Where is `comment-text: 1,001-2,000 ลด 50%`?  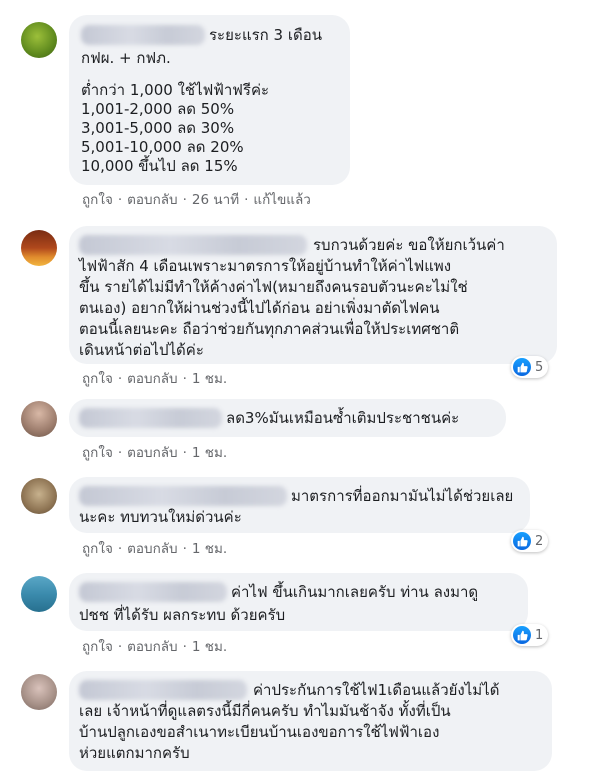 comment-text: 1,001-2,000 ลด 50% is located at coordinates (158, 109).